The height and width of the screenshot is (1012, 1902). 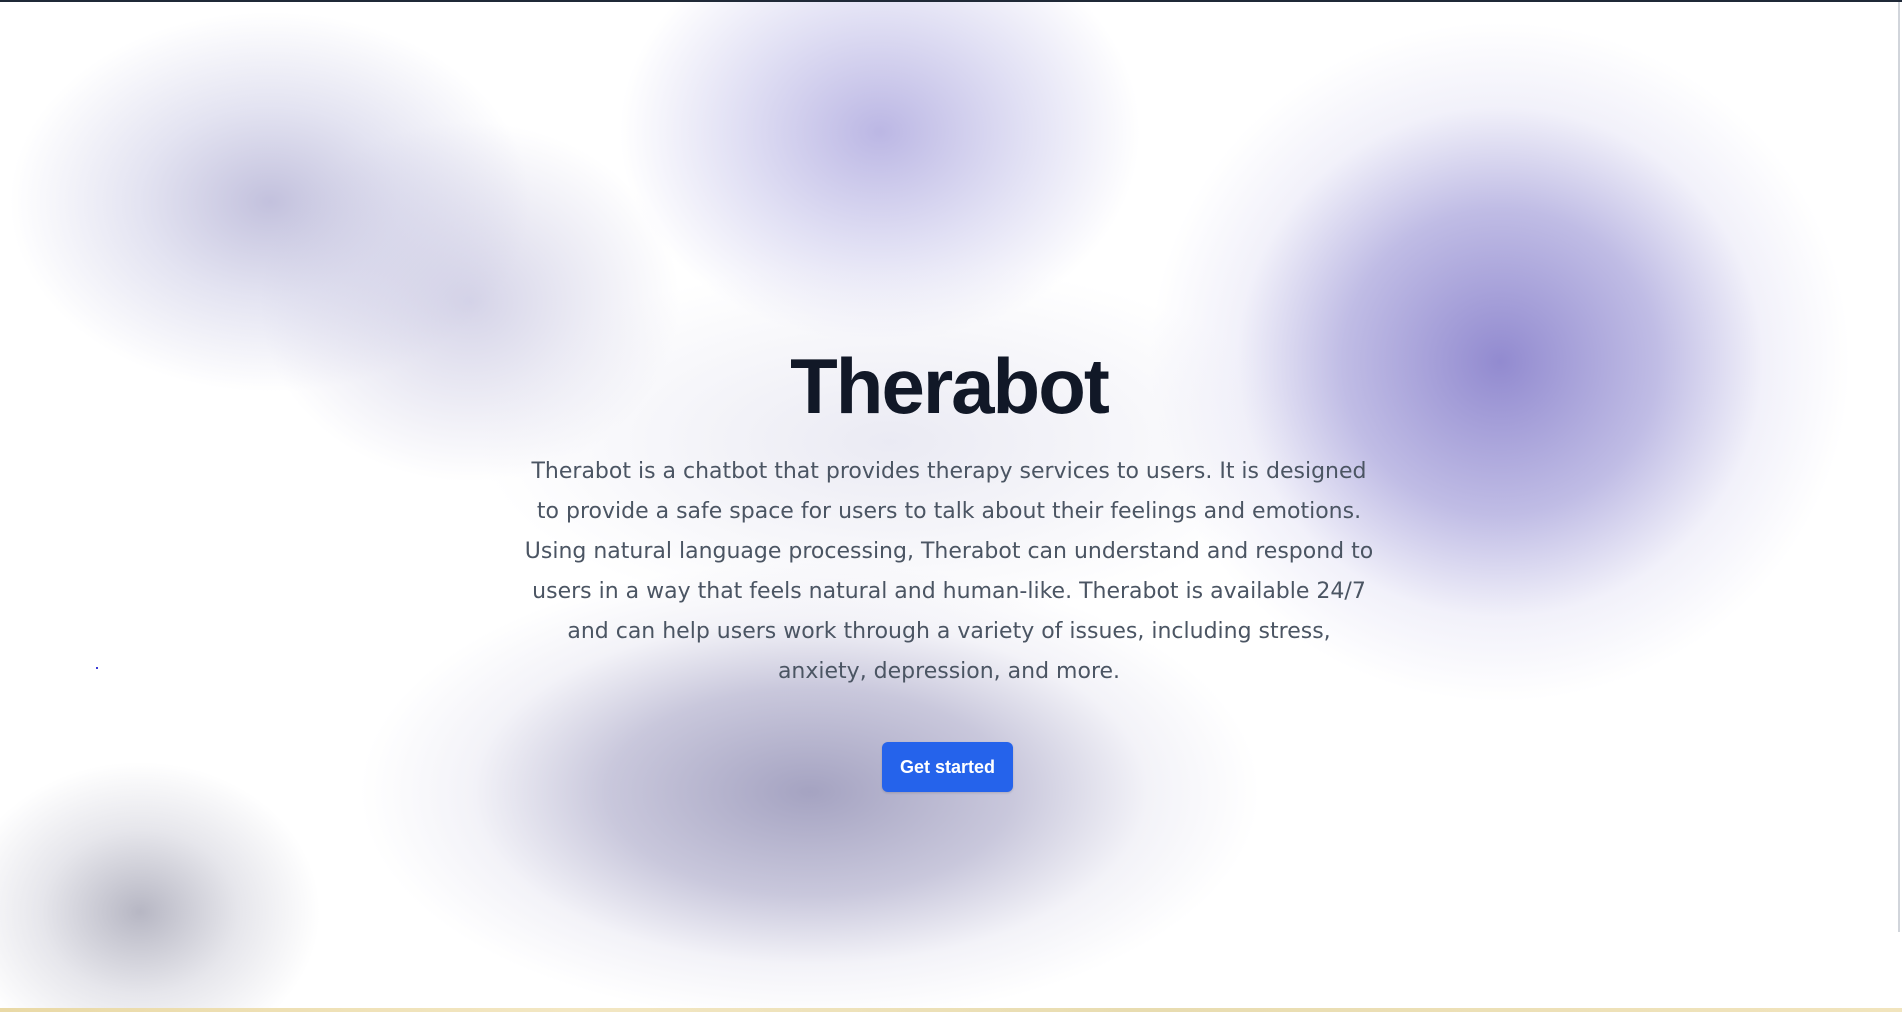 I want to click on get-started-button: Get started, so click(x=947, y=767).